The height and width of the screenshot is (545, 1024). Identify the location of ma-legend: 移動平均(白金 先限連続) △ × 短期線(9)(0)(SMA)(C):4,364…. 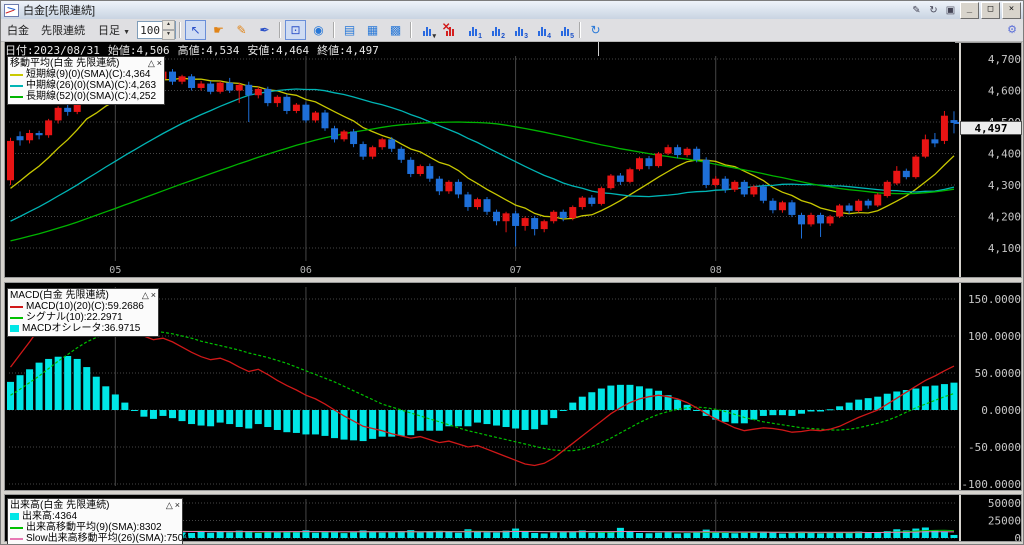
(86, 80).